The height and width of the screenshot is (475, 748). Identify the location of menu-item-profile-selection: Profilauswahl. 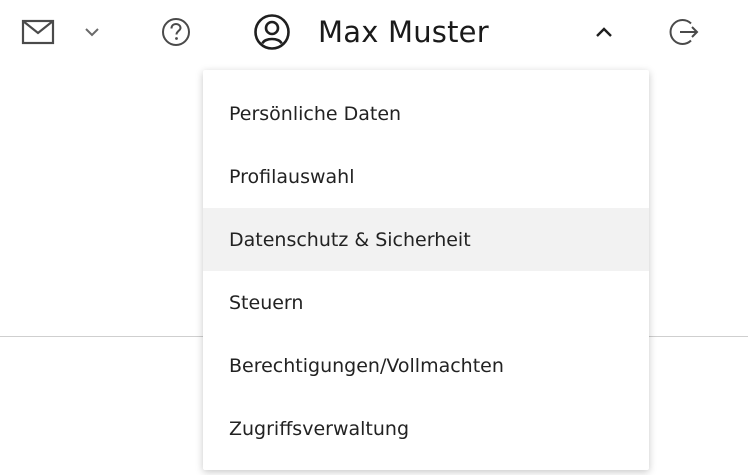
(426, 176).